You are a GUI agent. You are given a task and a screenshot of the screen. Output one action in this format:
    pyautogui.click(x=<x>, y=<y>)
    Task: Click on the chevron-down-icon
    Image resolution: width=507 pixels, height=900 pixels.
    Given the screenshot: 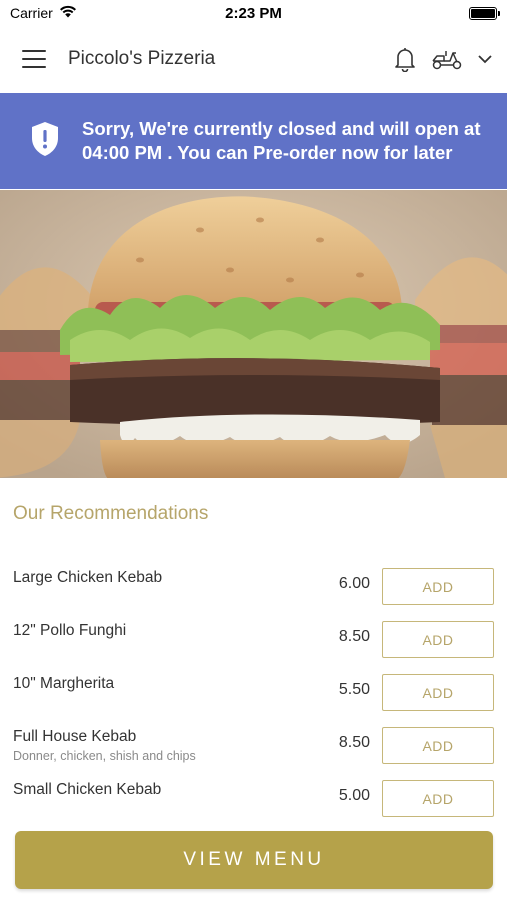 What is the action you would take?
    pyautogui.click(x=485, y=59)
    